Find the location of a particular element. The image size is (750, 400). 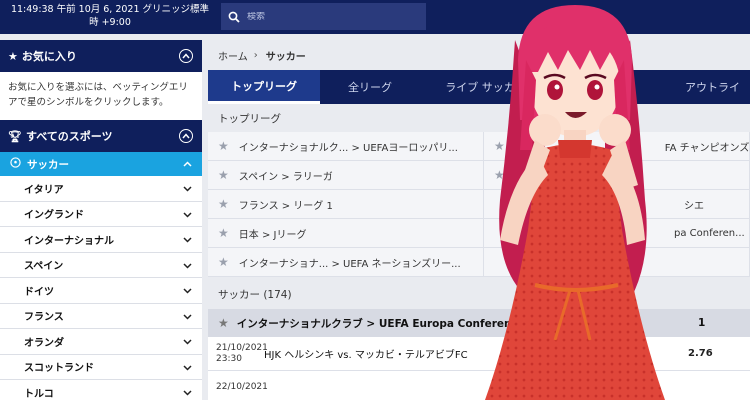

sidebar-item-country: スコットランド is located at coordinates (101, 367).